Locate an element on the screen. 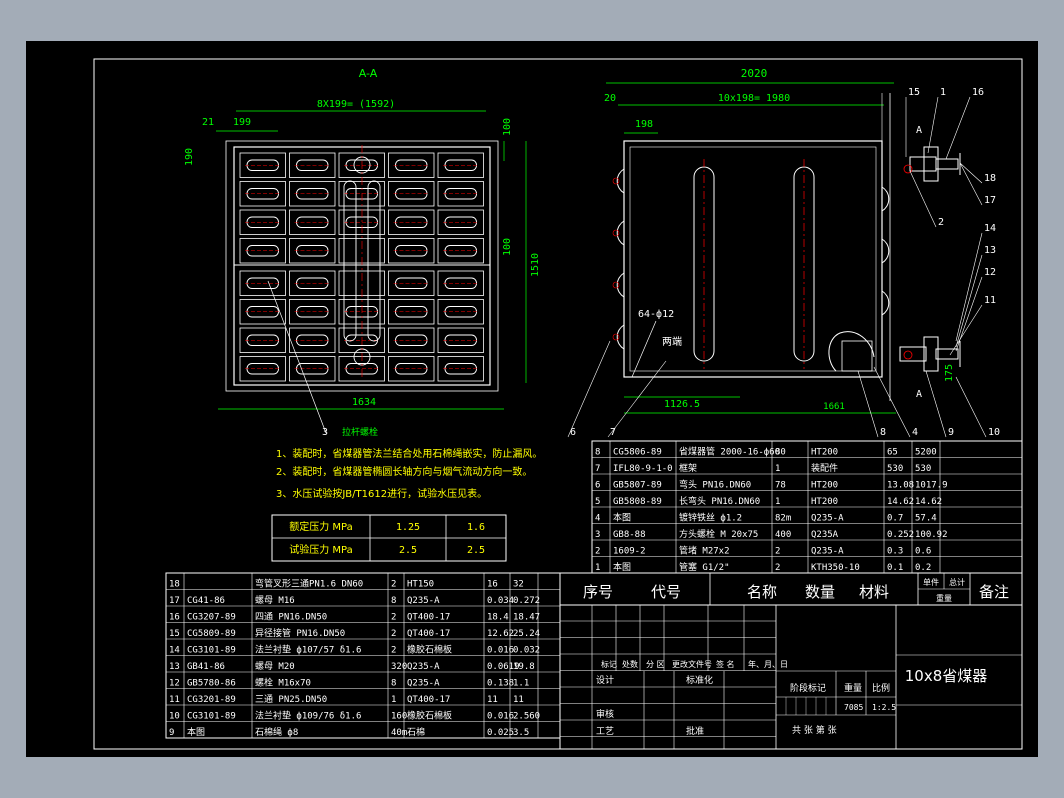 This screenshot has height=798, width=1064. bom-upper-cell: 框架 is located at coordinates (688, 468).